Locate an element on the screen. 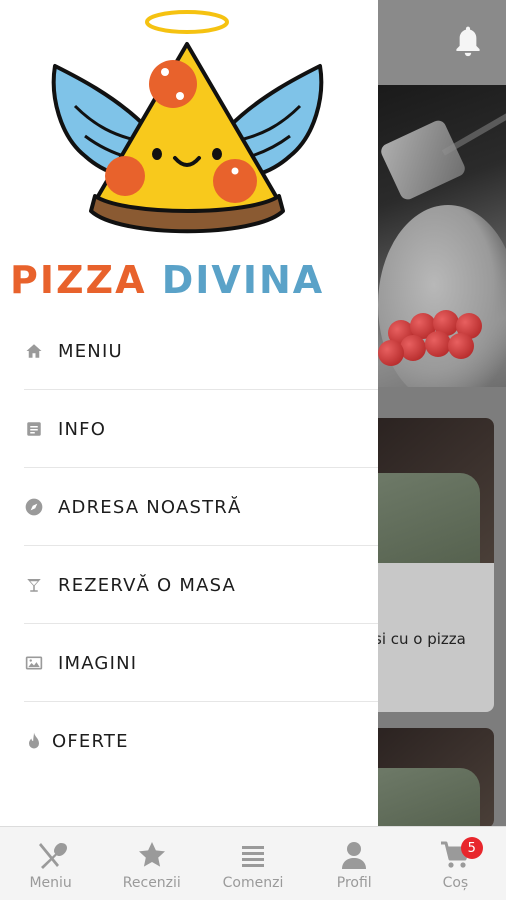 The image size is (506, 900). brand-name: PIZZA DIVINA is located at coordinates (167, 280).